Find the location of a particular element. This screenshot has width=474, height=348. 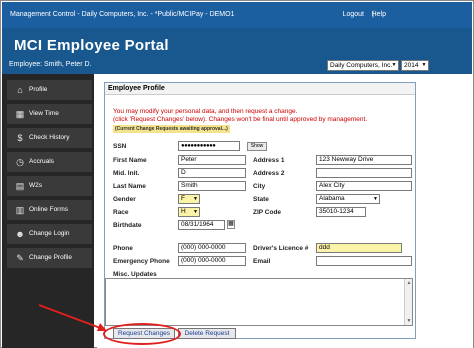

portal-title: MCI Employee Portal is located at coordinates (91, 45).